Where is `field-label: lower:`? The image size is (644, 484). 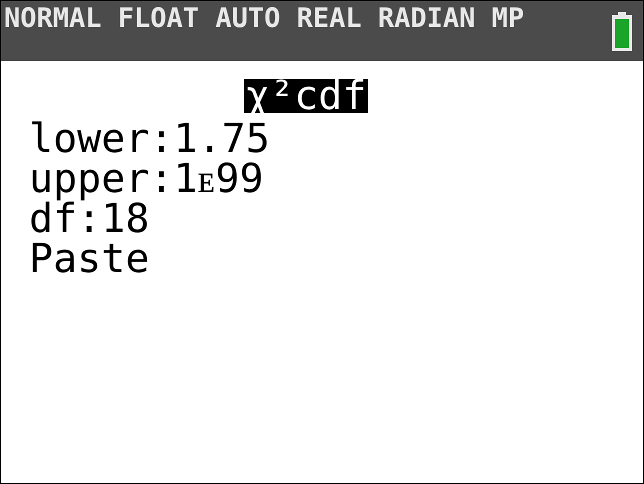 field-label: lower: is located at coordinates (101, 139).